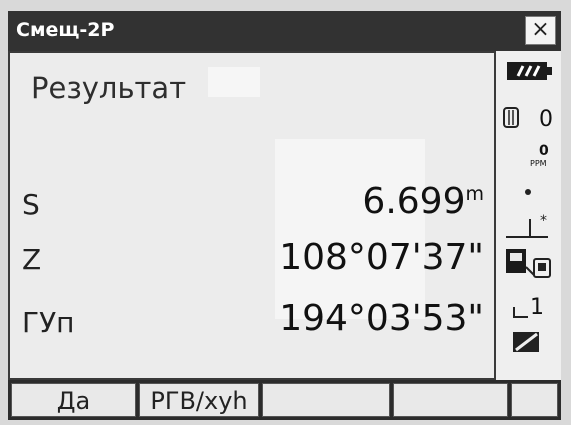  Describe the element at coordinates (511, 117) in the screenshot. I see `target-icon` at that location.